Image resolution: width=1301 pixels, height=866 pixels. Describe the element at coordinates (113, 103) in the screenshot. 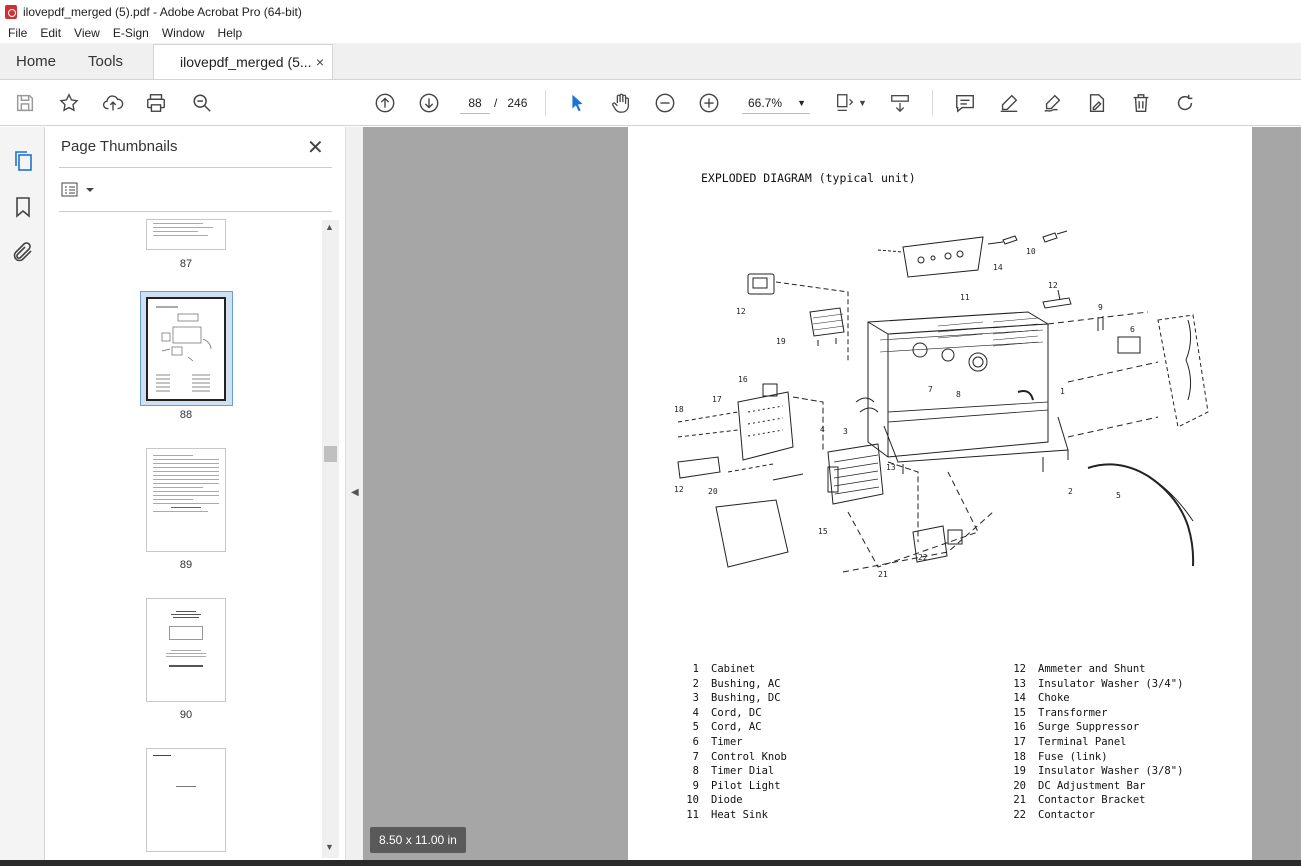

I see `upload-cloud-icon` at that location.